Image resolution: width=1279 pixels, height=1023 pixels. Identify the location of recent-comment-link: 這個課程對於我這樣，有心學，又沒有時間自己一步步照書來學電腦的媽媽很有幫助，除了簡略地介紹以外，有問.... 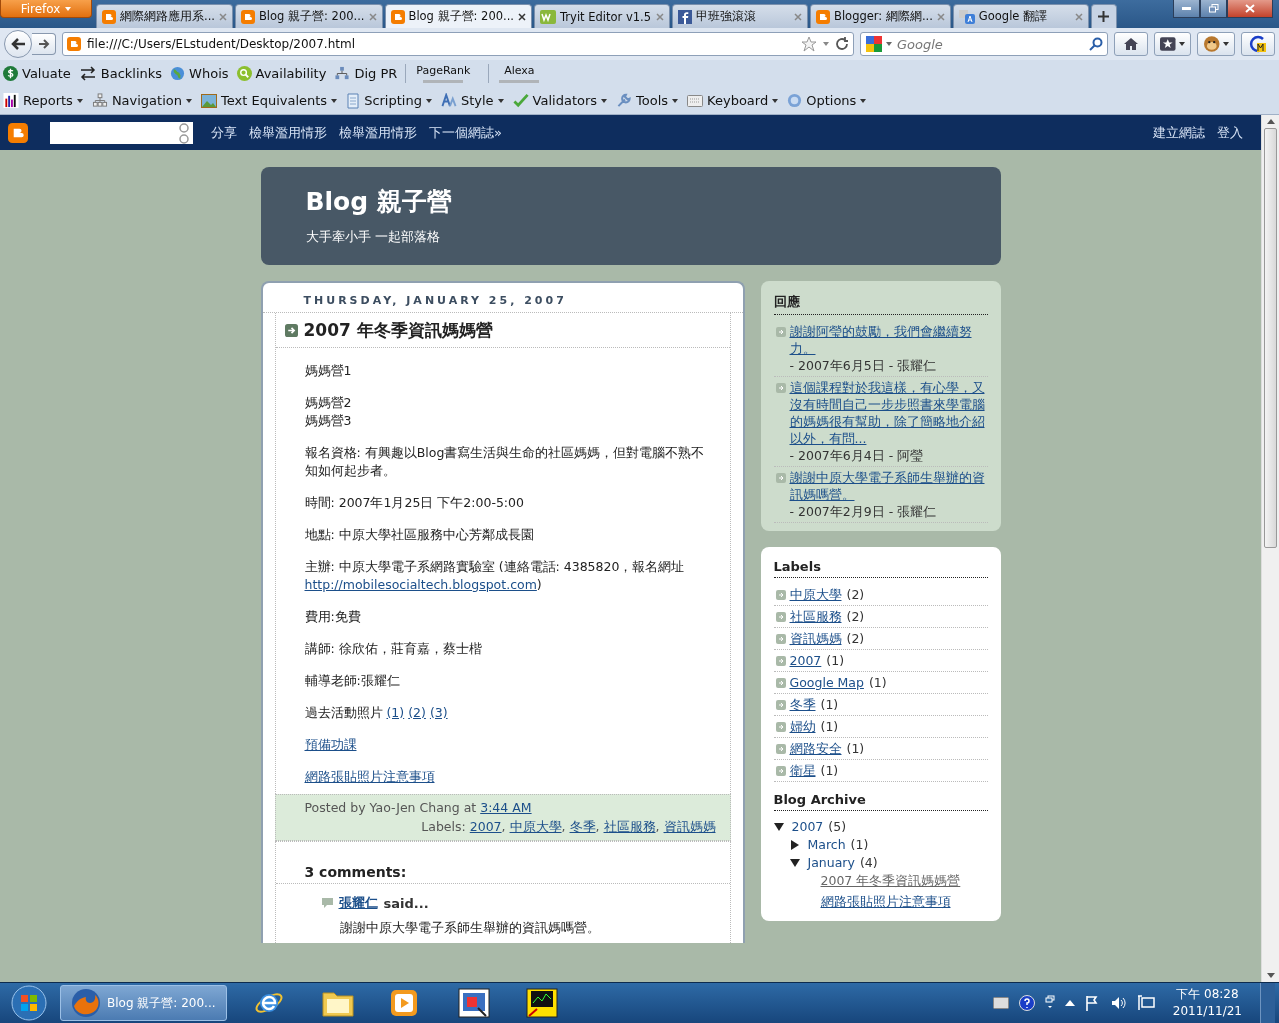
(888, 413).